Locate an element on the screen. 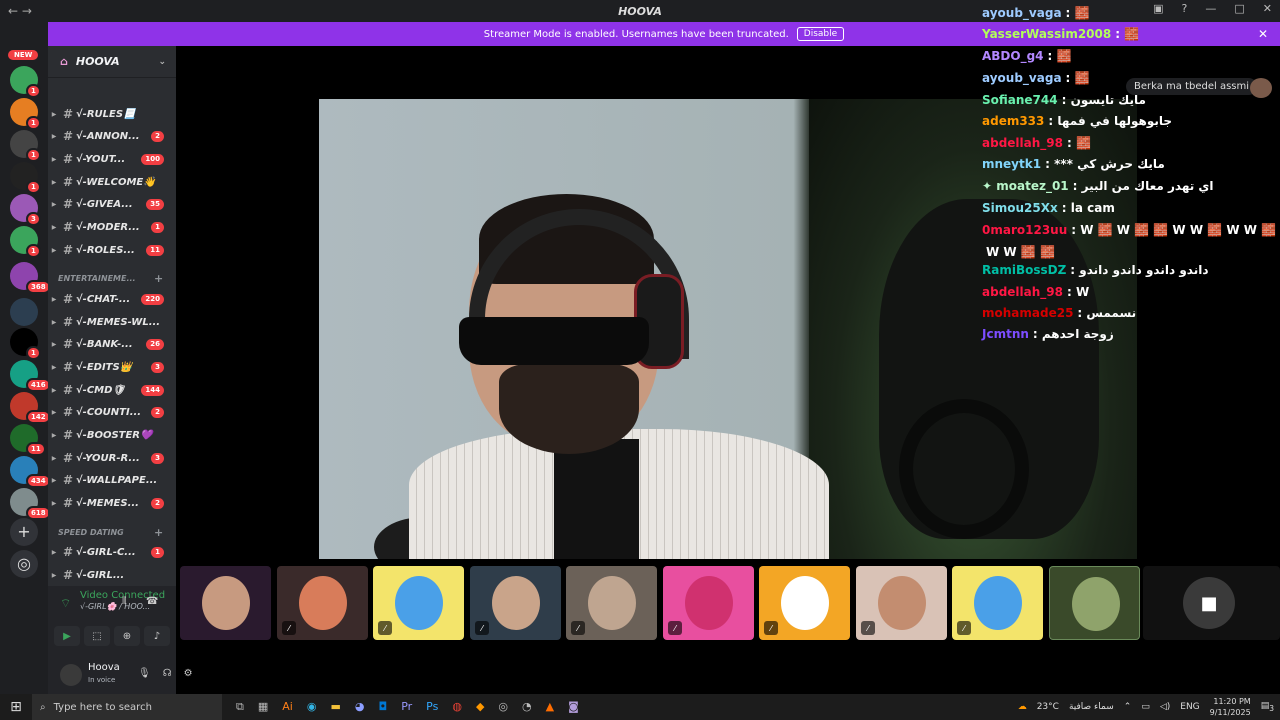 This screenshot has height=720, width=1280. edge-icon: ◉ is located at coordinates (312, 707).